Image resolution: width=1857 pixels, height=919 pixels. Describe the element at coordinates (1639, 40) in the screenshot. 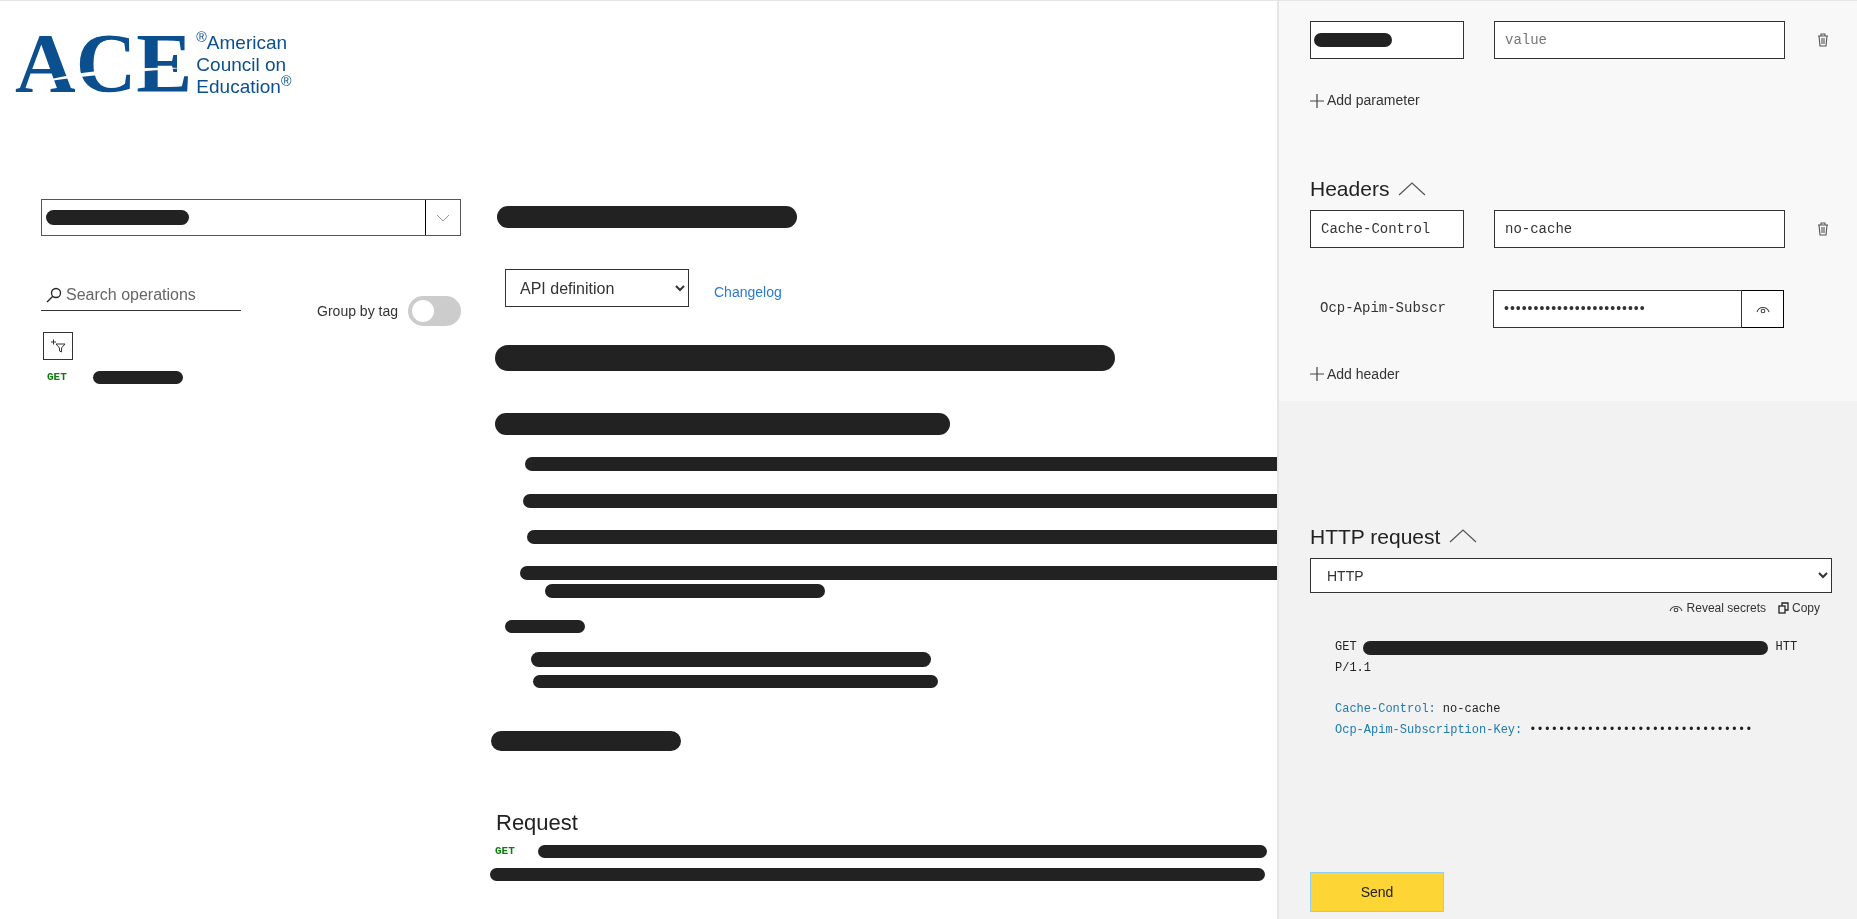

I see `parameter-value-field: value` at that location.